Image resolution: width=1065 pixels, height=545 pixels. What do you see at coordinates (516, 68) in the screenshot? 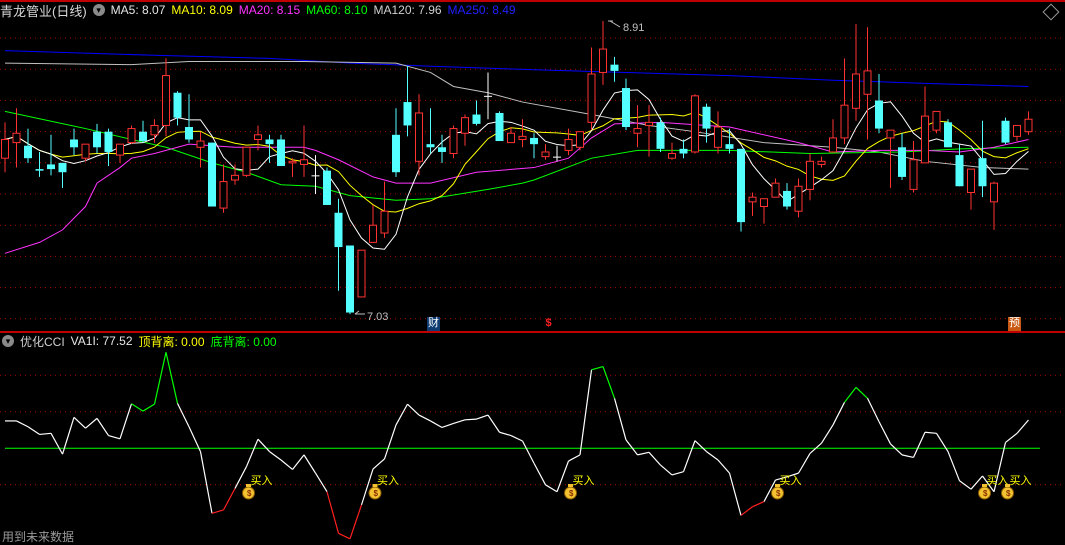
I see `ma250-line` at bounding box center [516, 68].